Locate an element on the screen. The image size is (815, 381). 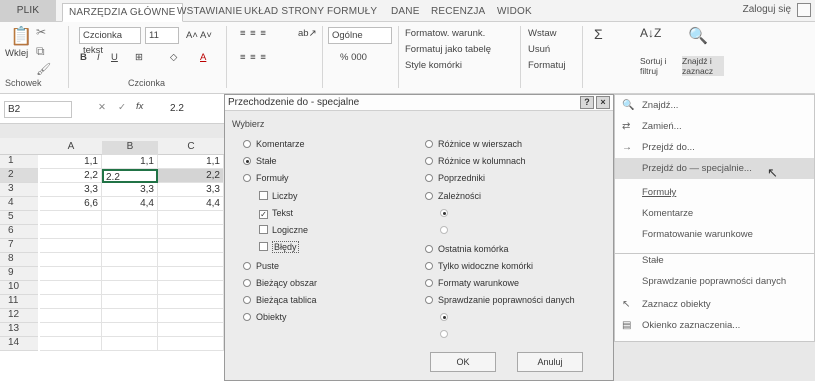
cell-a3: 3,3 is located at coordinates (71, 190).